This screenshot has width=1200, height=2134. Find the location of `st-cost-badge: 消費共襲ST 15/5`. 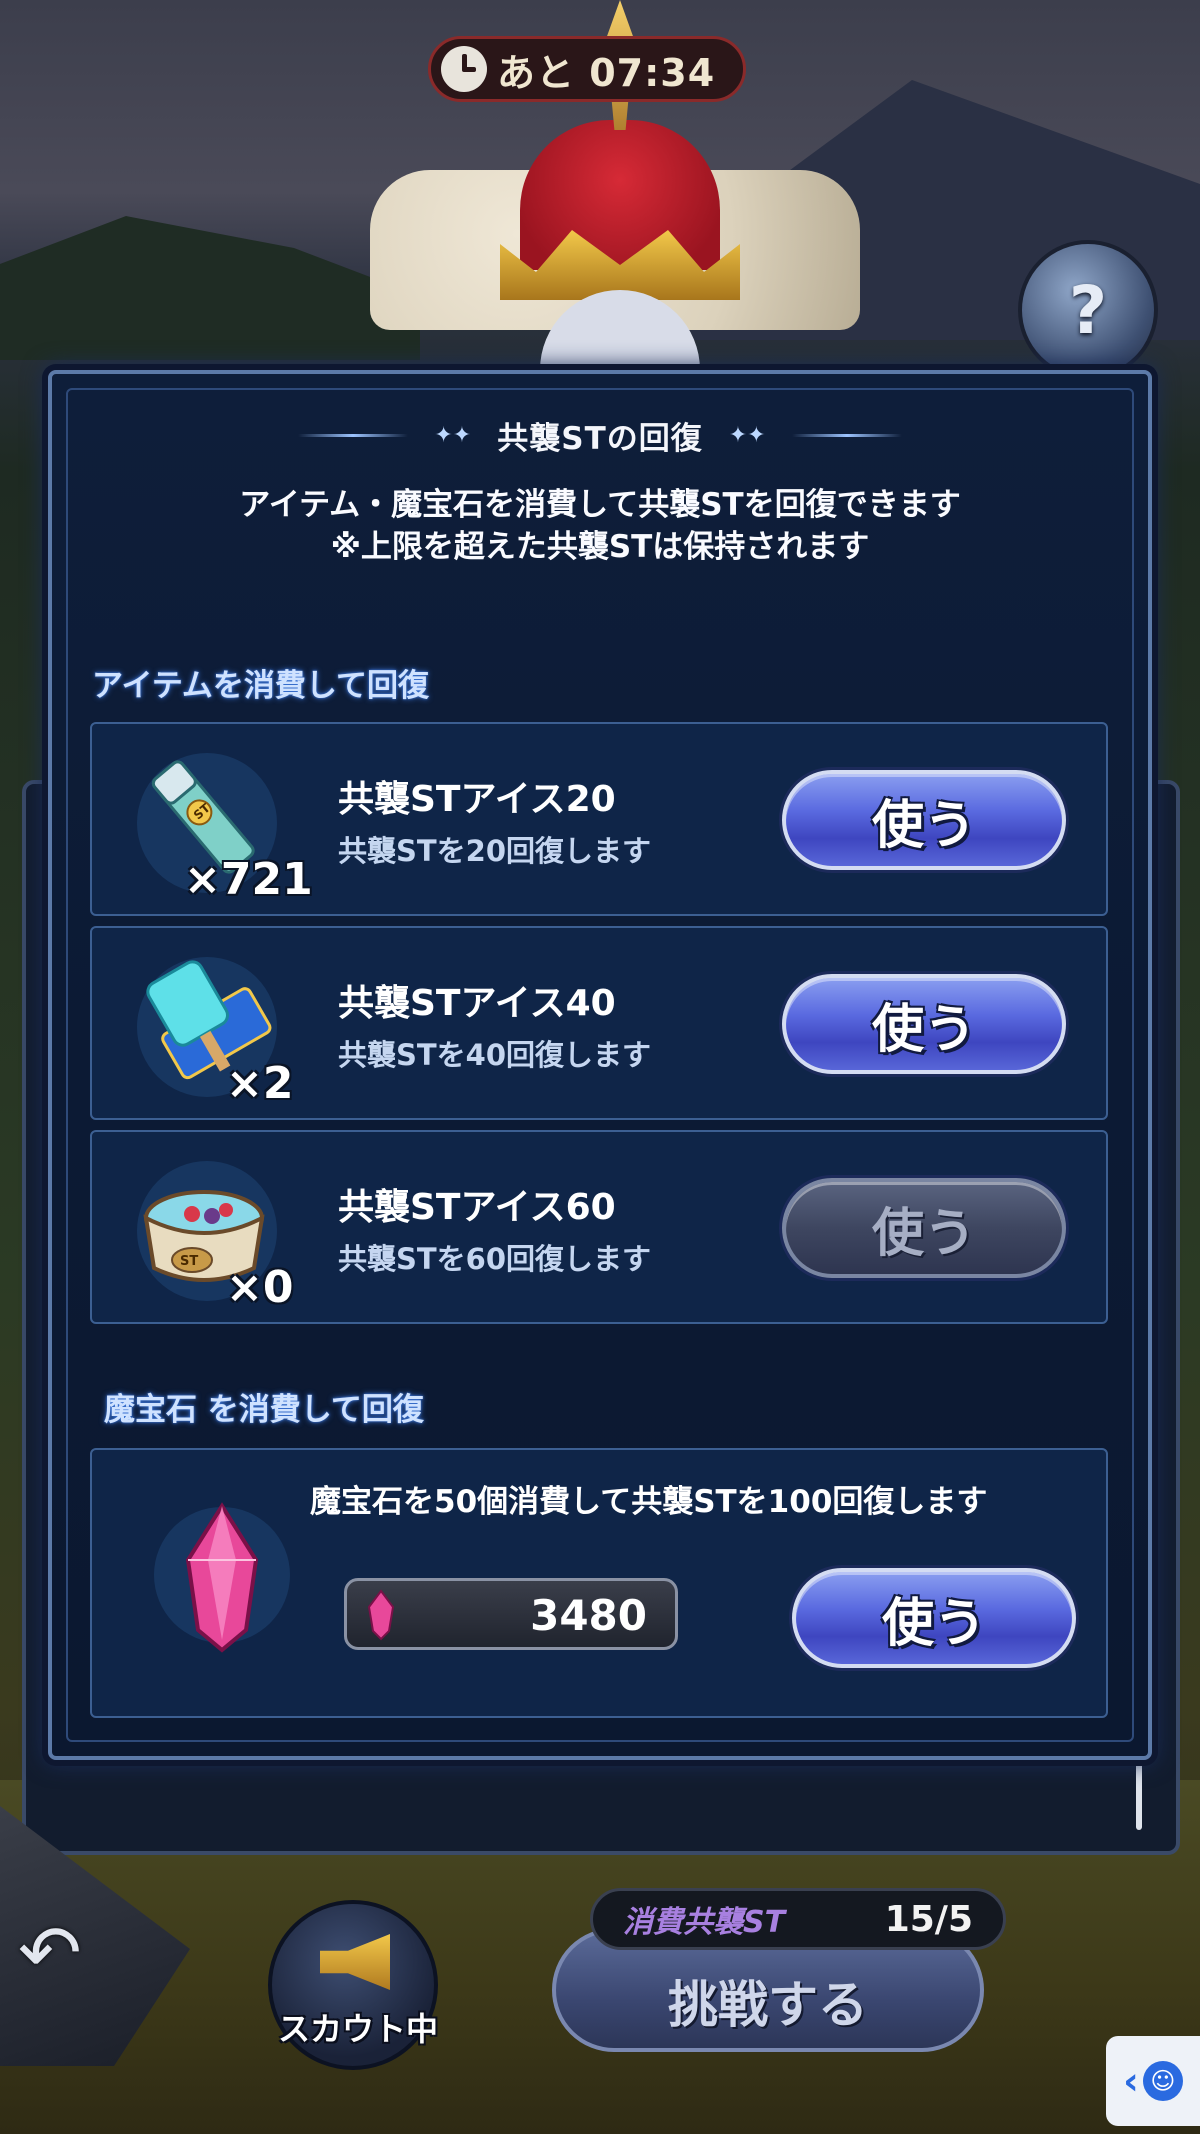

st-cost-badge: 消費共襲ST 15/5 is located at coordinates (798, 1919).